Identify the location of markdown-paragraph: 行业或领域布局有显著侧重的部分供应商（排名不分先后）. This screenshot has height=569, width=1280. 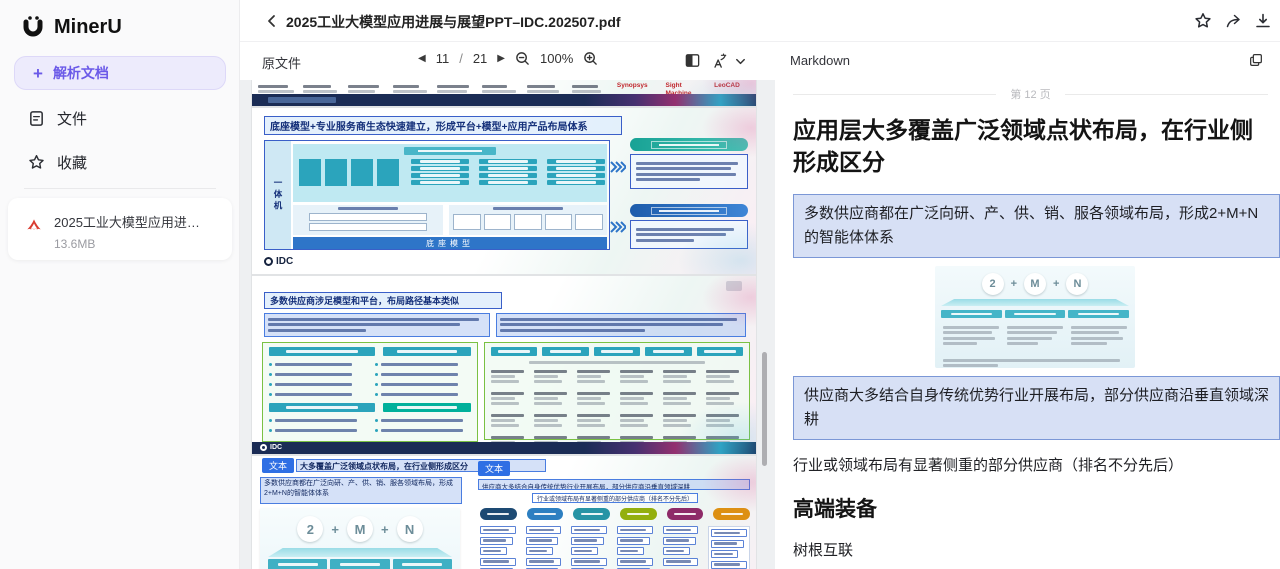
(988, 465).